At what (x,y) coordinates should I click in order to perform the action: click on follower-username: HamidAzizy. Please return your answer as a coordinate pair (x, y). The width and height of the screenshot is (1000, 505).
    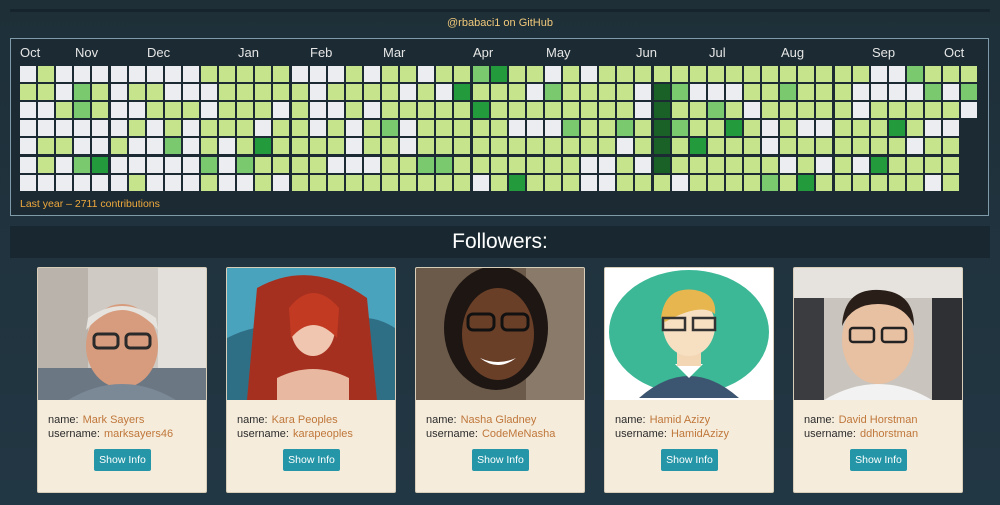
    Looking at the image, I should click on (700, 434).